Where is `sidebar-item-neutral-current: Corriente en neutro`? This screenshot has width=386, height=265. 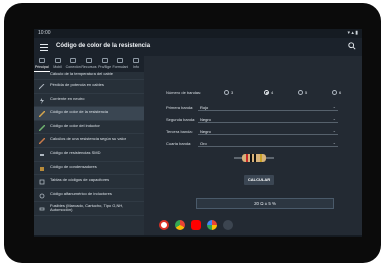 sidebar-item-neutral-current: Corriente en neutro is located at coordinates (89, 101).